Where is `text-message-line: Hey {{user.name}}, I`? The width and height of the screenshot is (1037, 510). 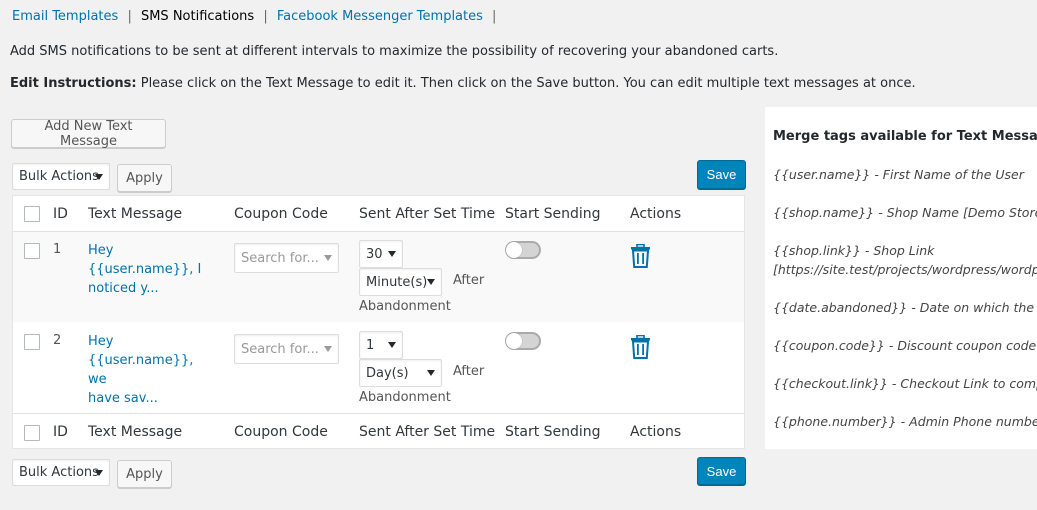
text-message-line: Hey {{user.name}}, I is located at coordinates (145, 260).